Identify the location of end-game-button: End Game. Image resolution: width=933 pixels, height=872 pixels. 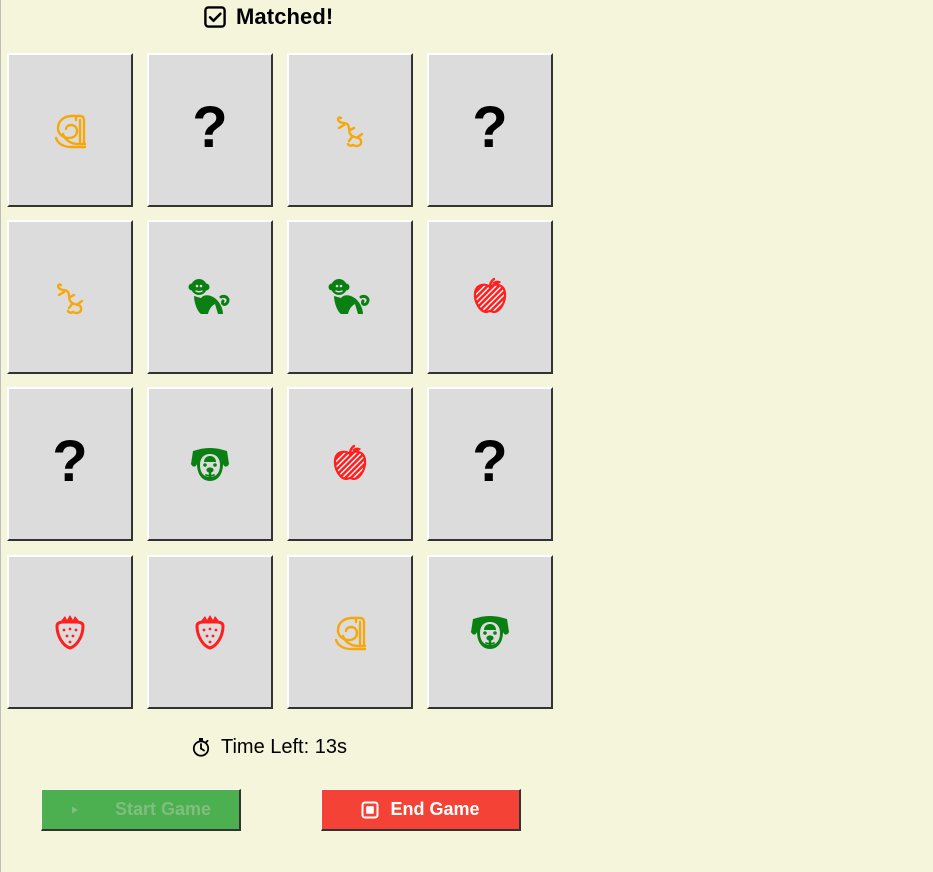
(421, 810).